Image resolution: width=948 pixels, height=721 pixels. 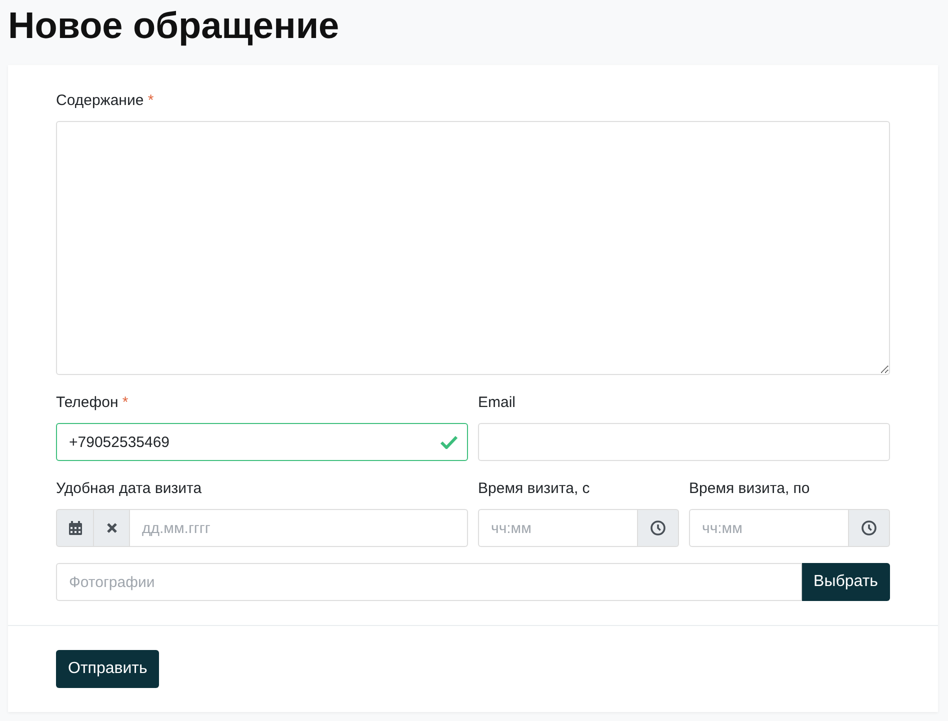 I want to click on field-label: Время визита, по, so click(x=750, y=489).